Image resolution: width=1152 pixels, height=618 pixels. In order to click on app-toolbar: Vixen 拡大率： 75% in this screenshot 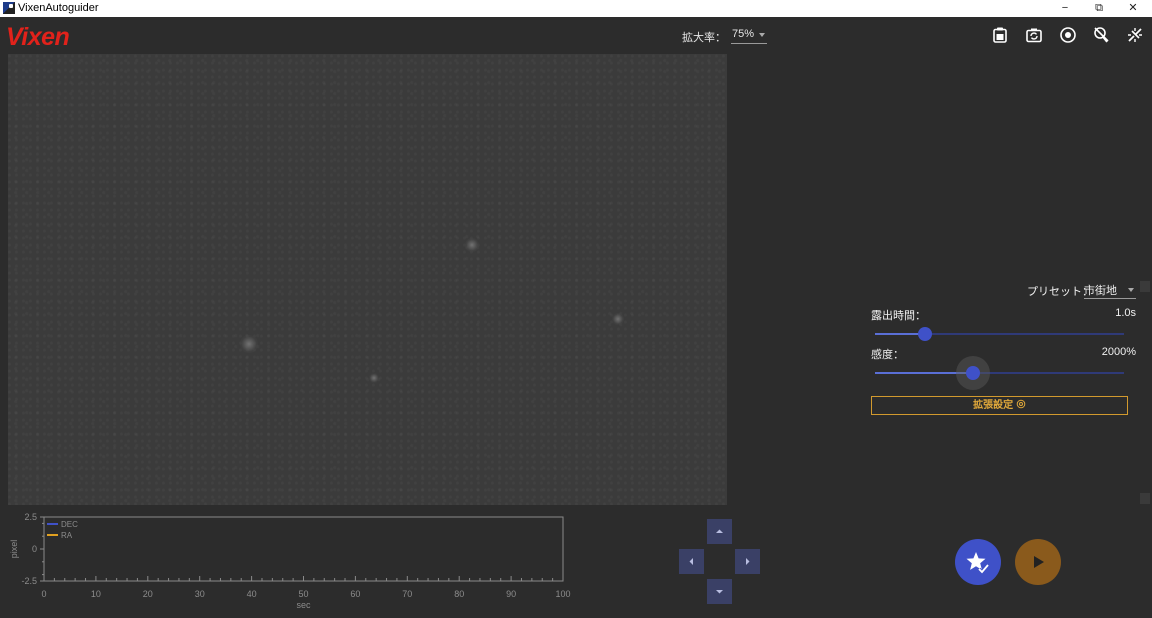, I will do `click(576, 35)`.